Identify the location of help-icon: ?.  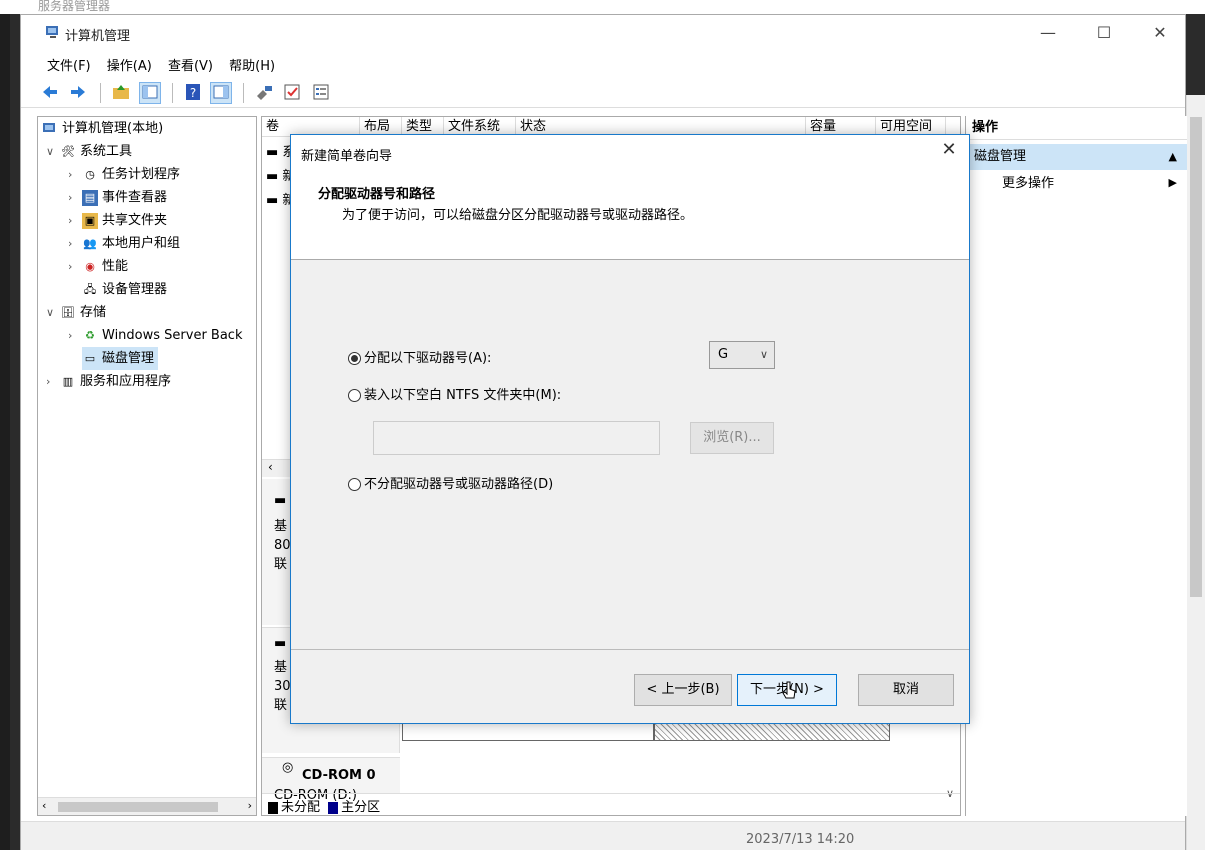
(193, 93).